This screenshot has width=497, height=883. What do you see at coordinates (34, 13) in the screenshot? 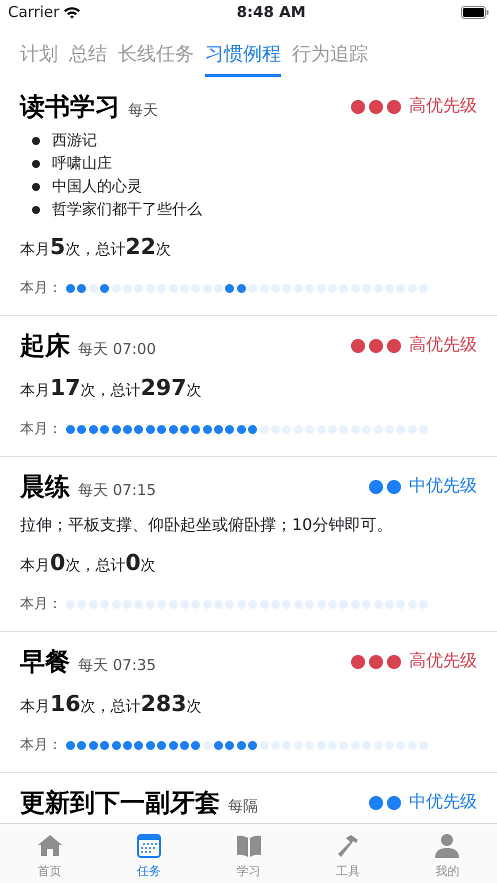
I see `carrier-label: Carrier` at bounding box center [34, 13].